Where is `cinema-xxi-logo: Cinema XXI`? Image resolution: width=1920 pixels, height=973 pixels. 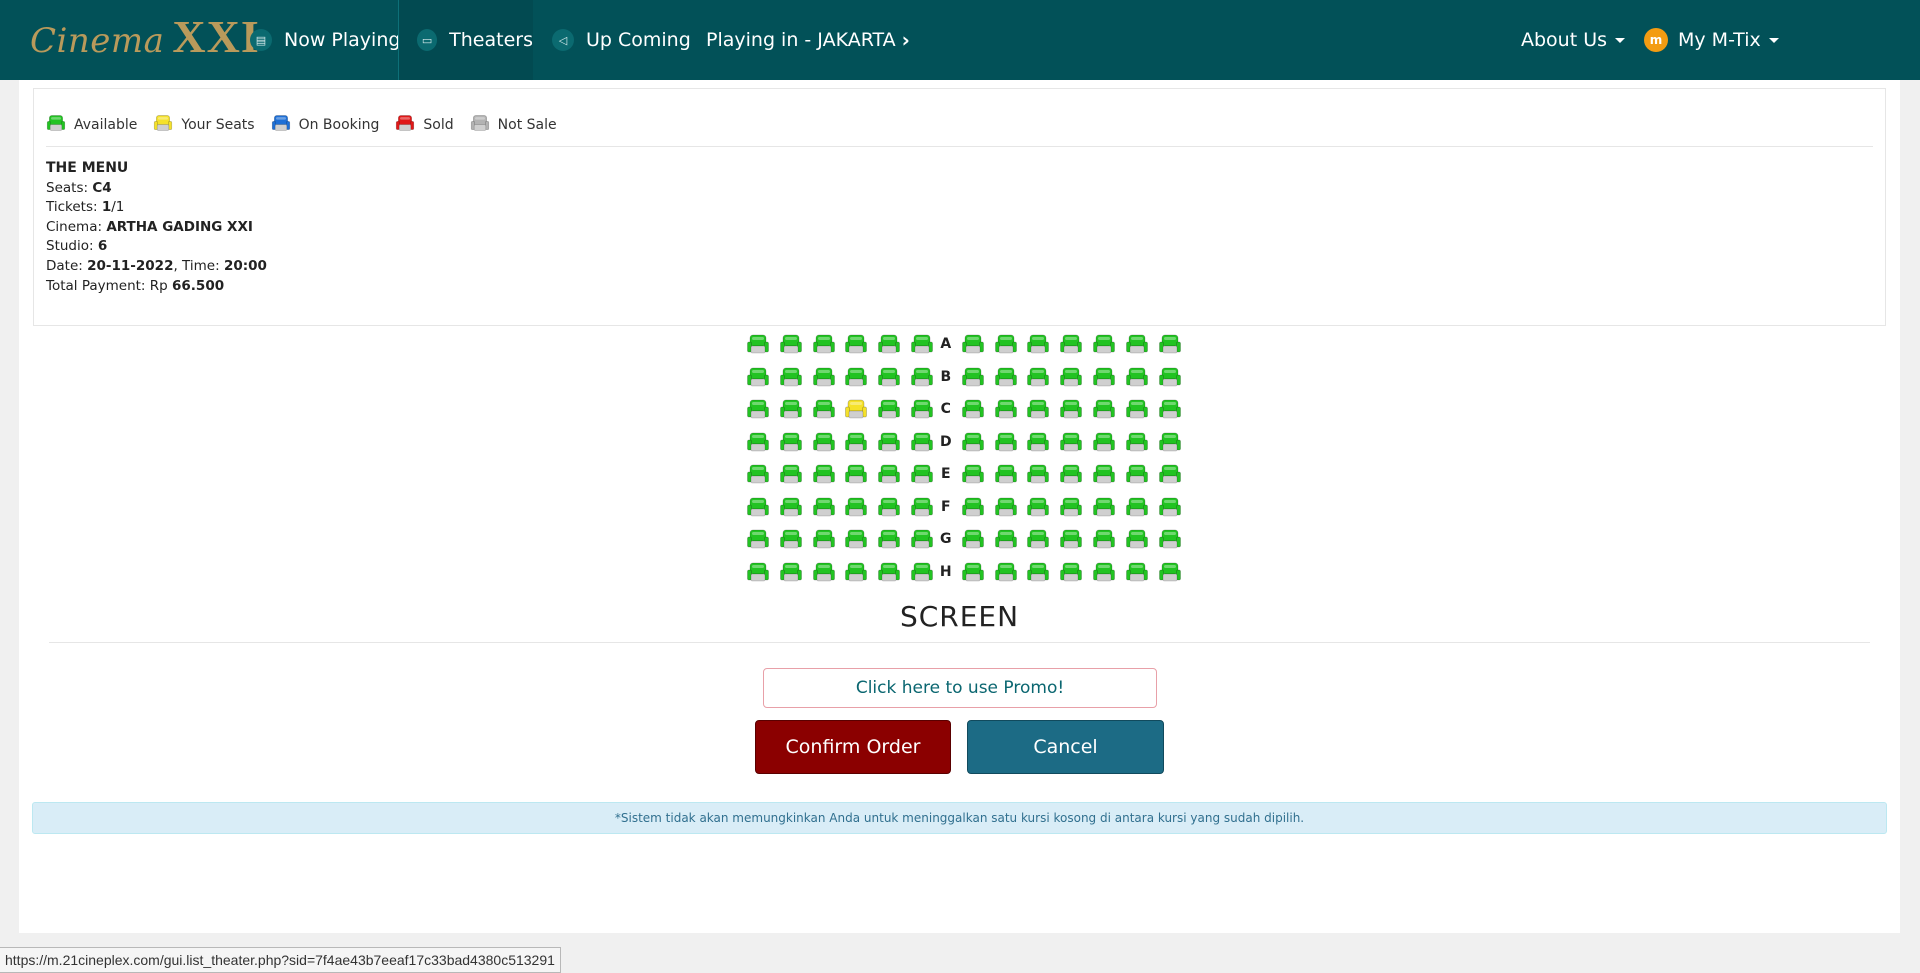 cinema-xxi-logo: Cinema XXI is located at coordinates (145, 40).